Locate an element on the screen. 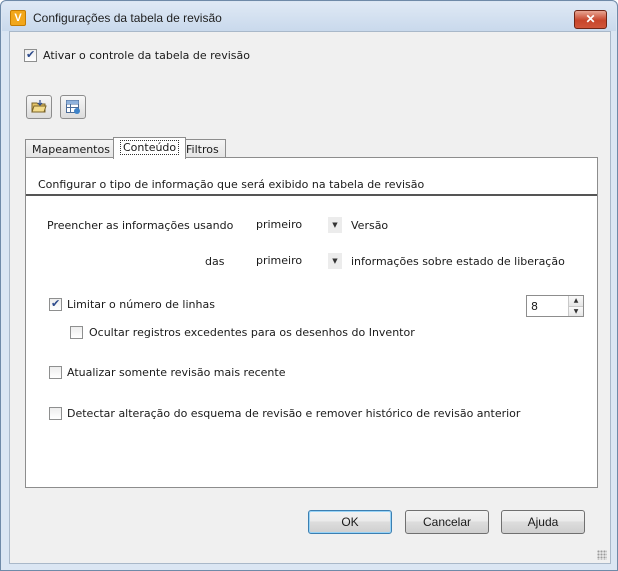 The width and height of the screenshot is (618, 571). das-suffix-label: informações sobre estado de liberação is located at coordinates (458, 261).